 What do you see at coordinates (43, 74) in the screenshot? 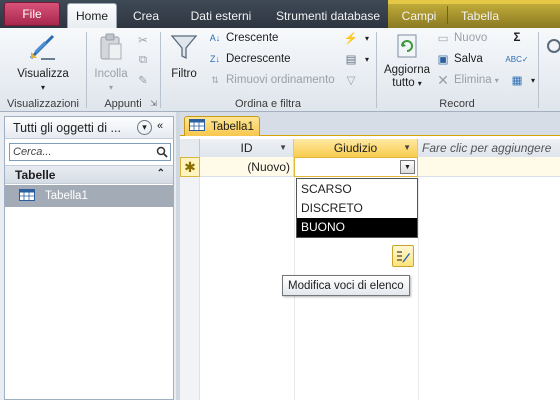
I see `visualizza-label: Visualizza` at bounding box center [43, 74].